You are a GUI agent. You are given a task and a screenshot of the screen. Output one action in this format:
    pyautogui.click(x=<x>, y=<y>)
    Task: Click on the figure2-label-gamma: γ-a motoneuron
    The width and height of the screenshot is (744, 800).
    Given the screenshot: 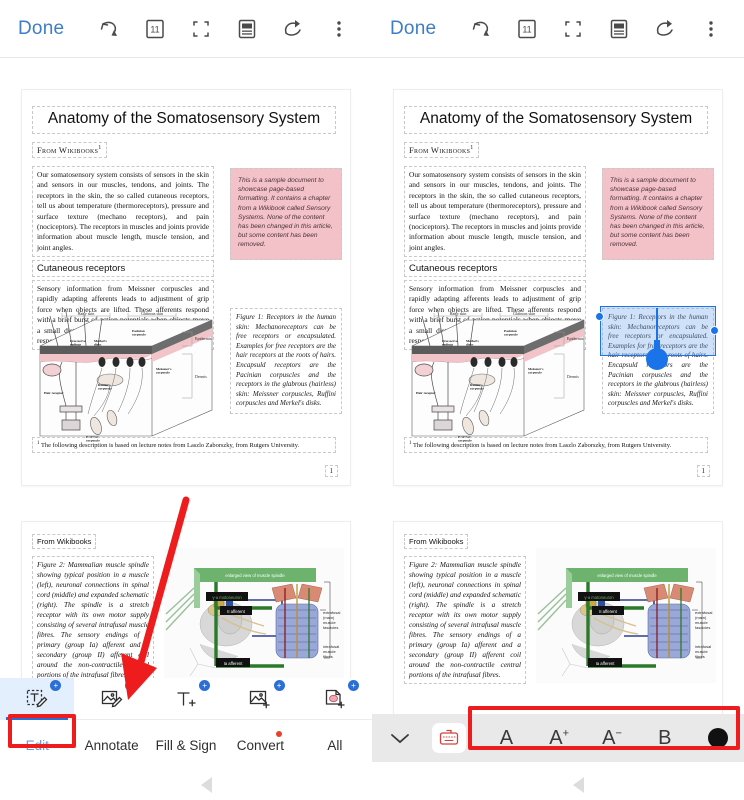 What is the action you would take?
    pyautogui.click(x=227, y=597)
    